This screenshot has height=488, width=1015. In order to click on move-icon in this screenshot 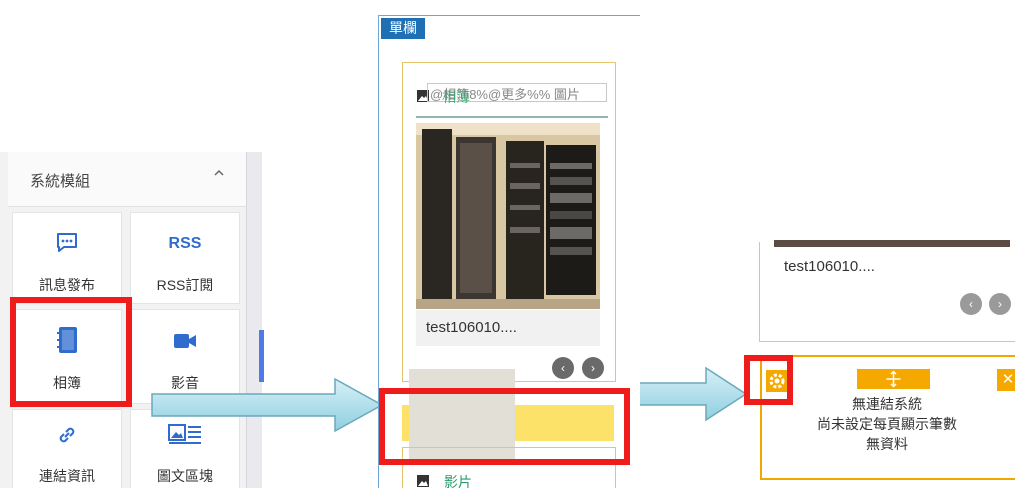, I will do `click(893, 379)`.